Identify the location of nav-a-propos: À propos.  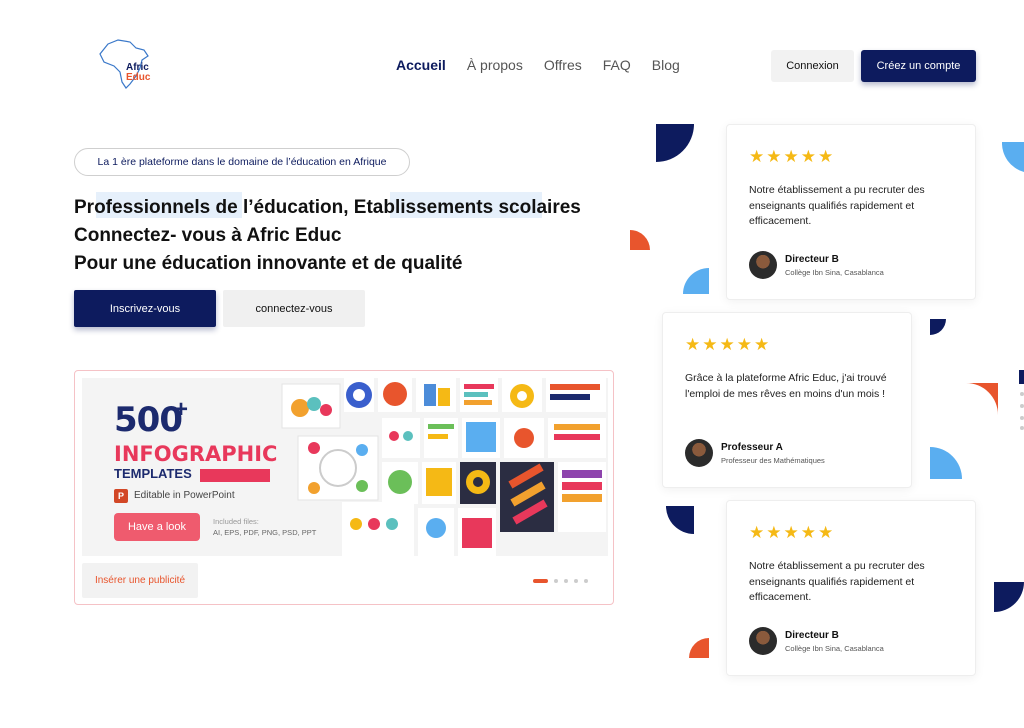
(495, 65).